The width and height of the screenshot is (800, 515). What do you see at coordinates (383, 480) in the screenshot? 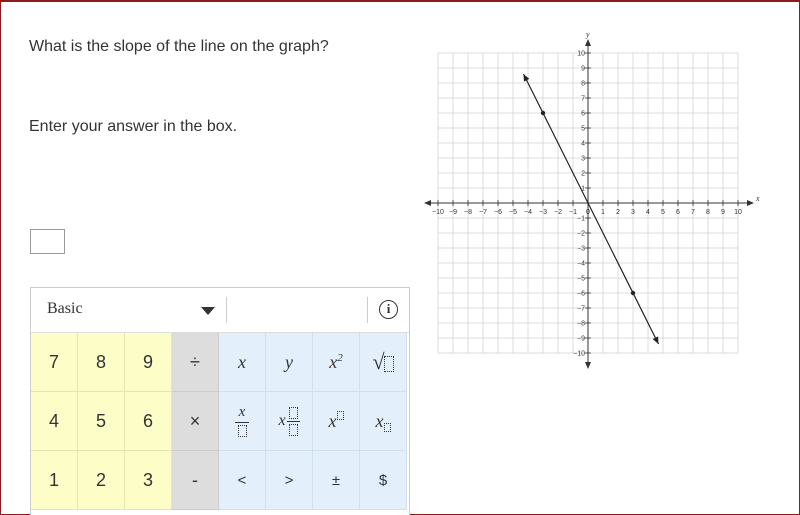
I see `key-dollar: $` at bounding box center [383, 480].